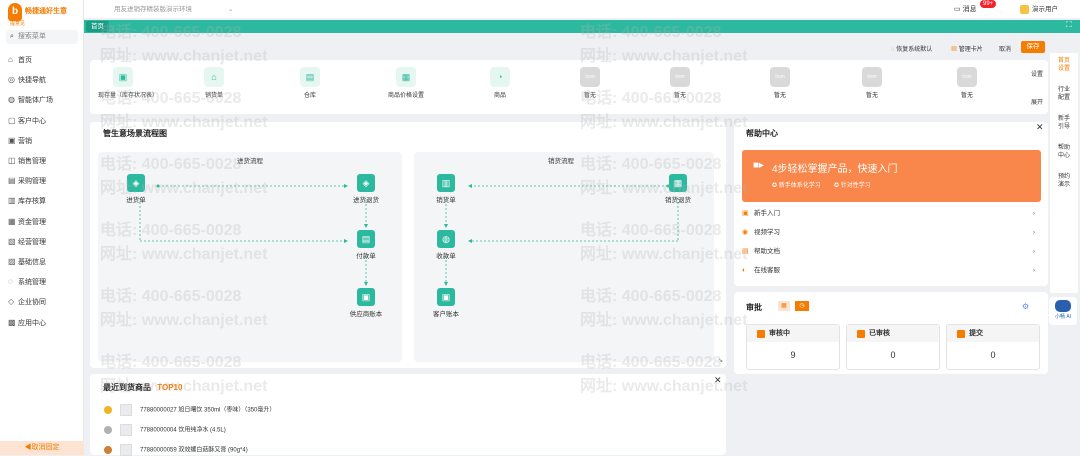  Describe the element at coordinates (759, 165) in the screenshot. I see `video-icon: ■▸` at that location.